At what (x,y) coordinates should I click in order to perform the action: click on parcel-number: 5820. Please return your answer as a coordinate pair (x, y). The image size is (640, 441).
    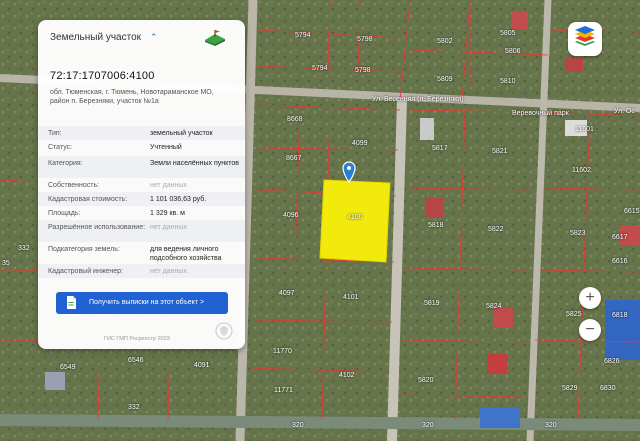
    Looking at the image, I should click on (426, 380).